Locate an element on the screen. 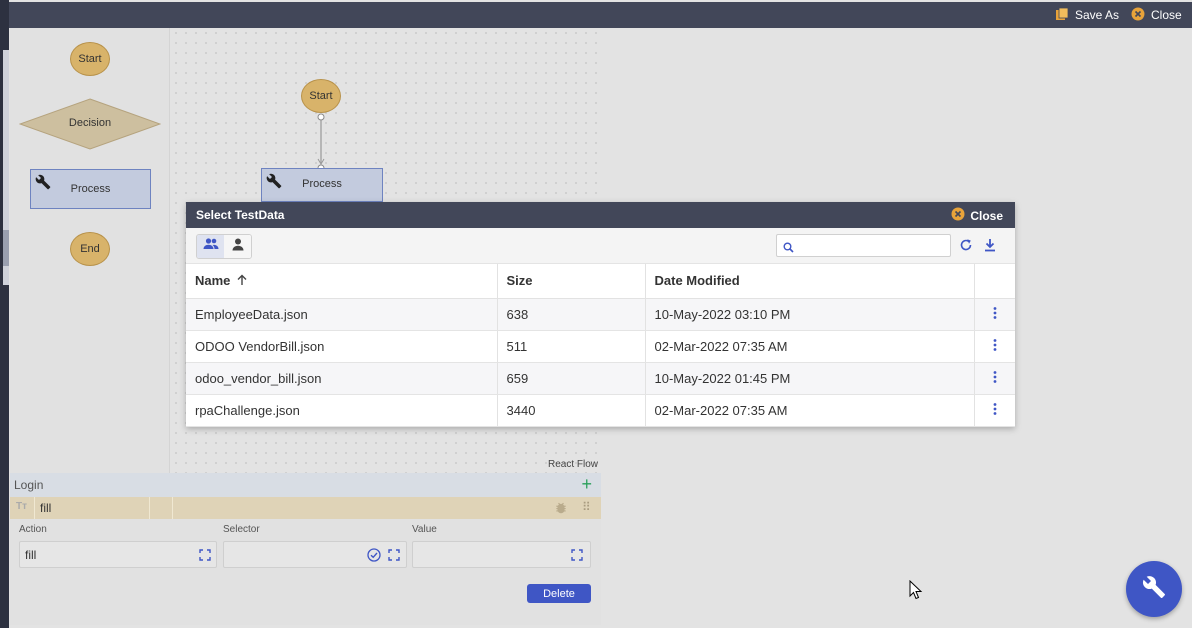  mouse-cursor-icon is located at coordinates (916, 592).